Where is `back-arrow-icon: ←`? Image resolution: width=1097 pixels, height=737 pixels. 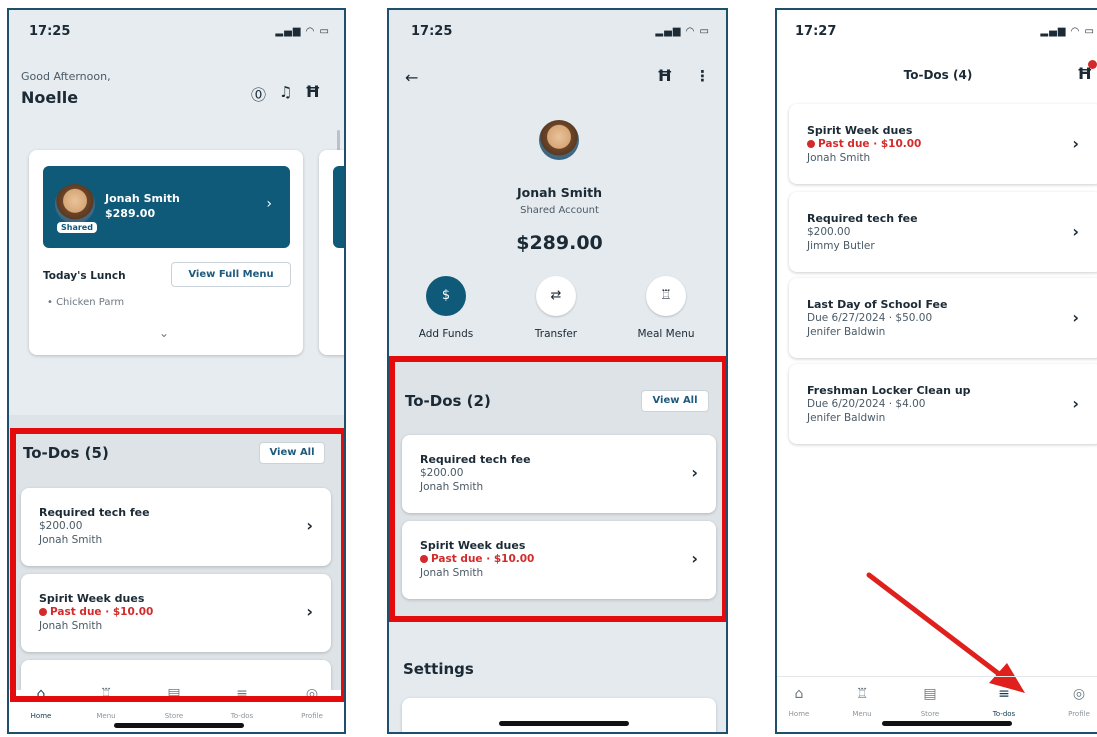
back-arrow-icon: ← is located at coordinates (411, 77).